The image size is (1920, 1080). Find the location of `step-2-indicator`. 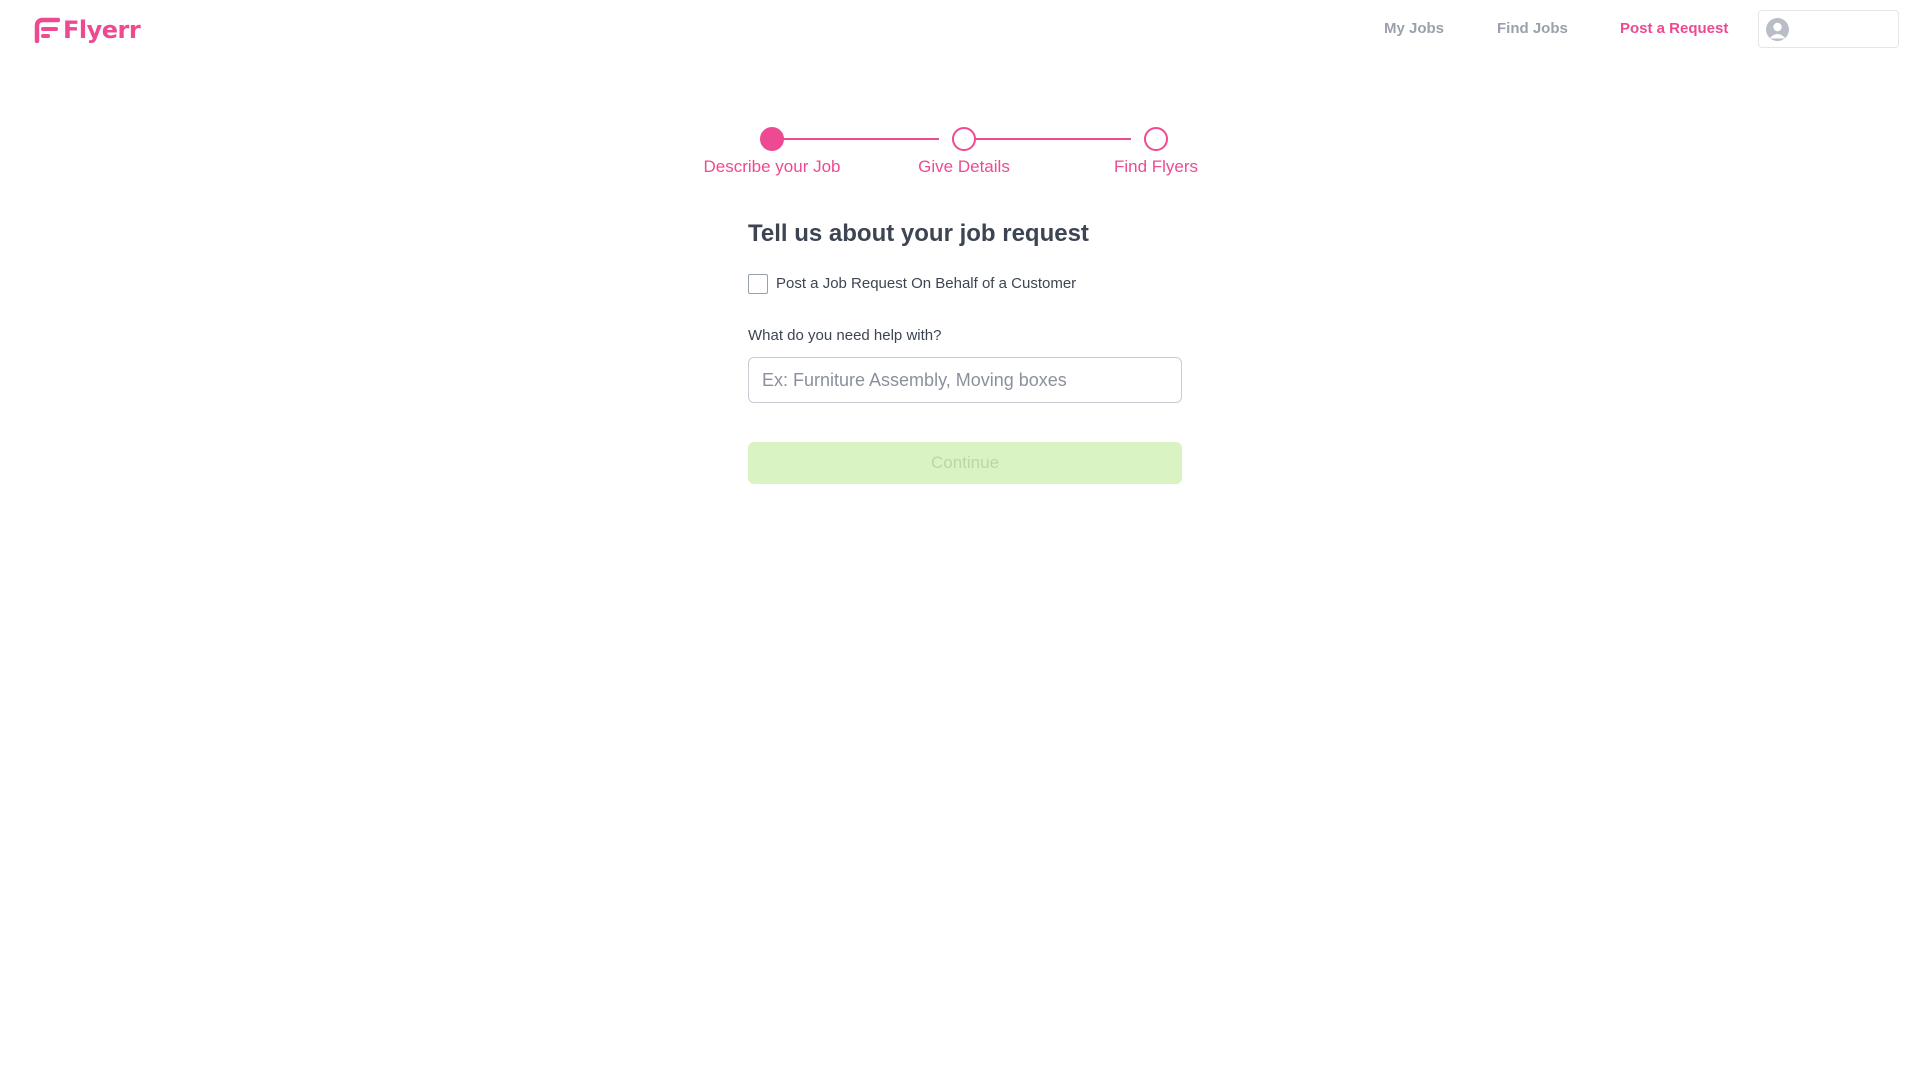

step-2-indicator is located at coordinates (964, 139).